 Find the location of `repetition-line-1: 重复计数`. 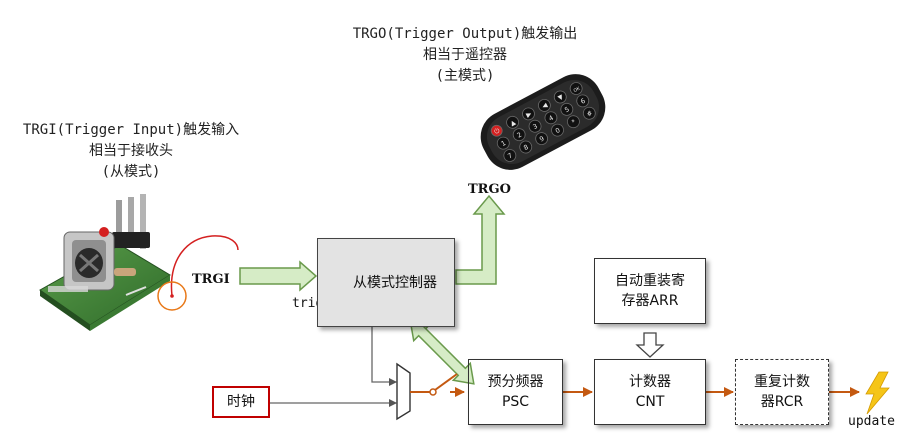

repetition-line-1: 重复计数 is located at coordinates (782, 382).